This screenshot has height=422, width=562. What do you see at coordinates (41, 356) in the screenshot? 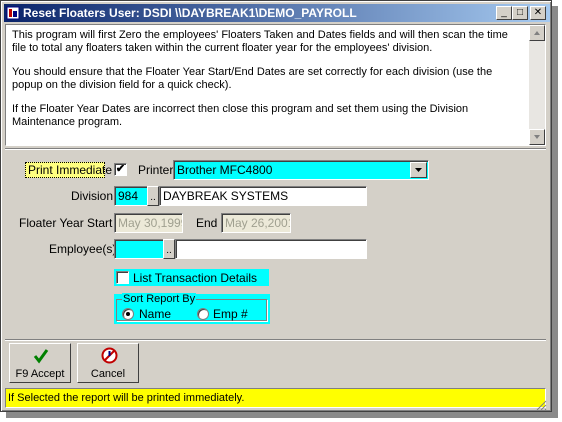
I see `checkmark-icon` at bounding box center [41, 356].